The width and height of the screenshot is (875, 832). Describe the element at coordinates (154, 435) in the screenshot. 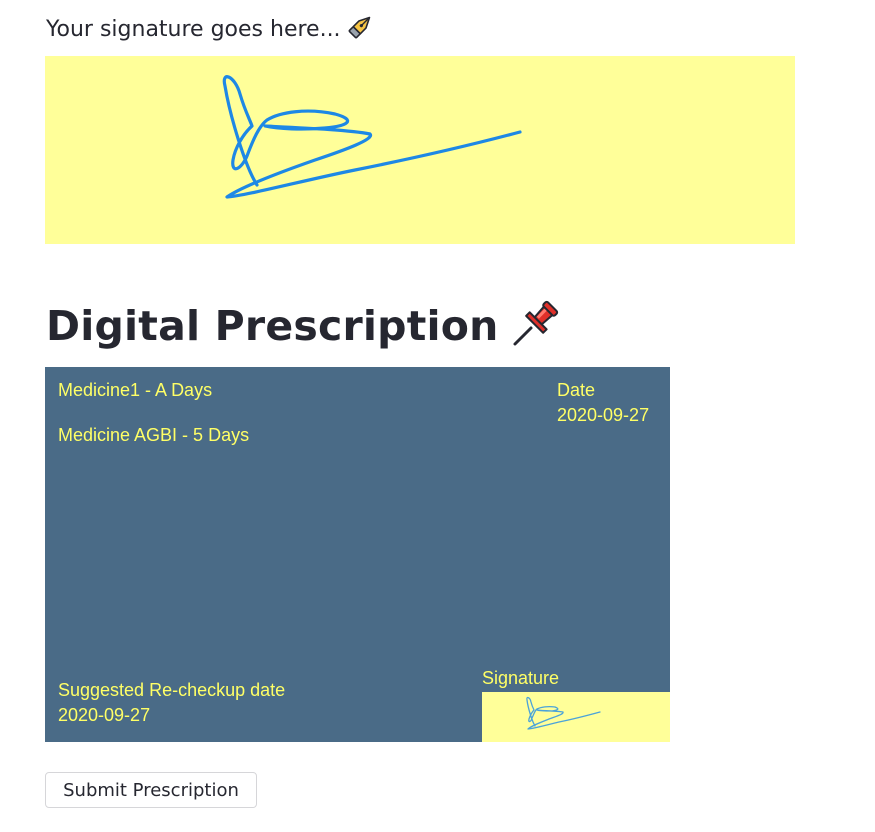

I see `medicine-line-2: Medicine AGBI - 5 Days` at that location.